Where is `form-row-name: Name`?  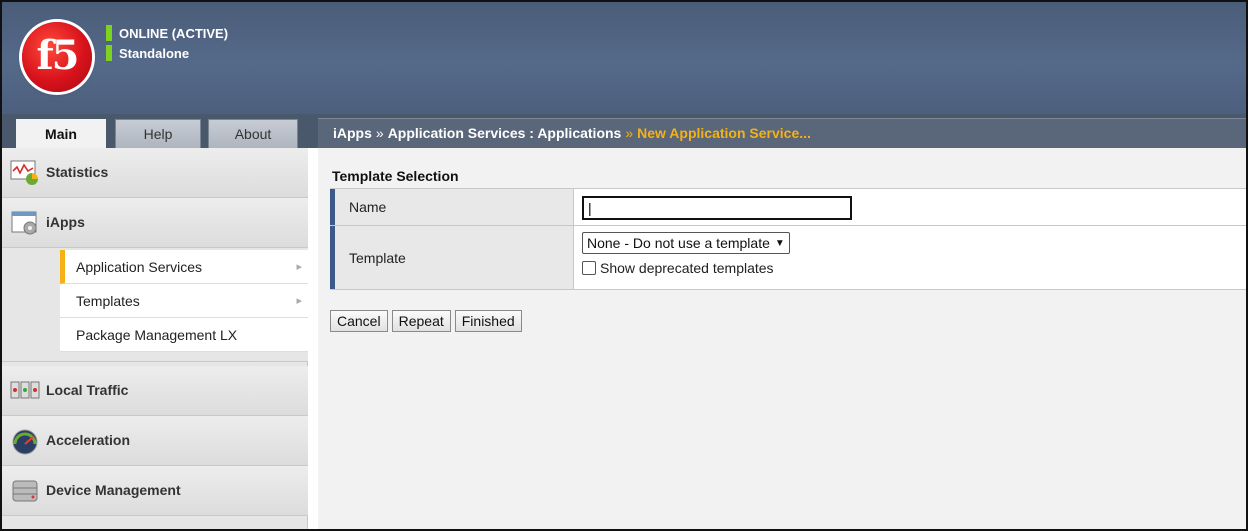 form-row-name: Name is located at coordinates (788, 207).